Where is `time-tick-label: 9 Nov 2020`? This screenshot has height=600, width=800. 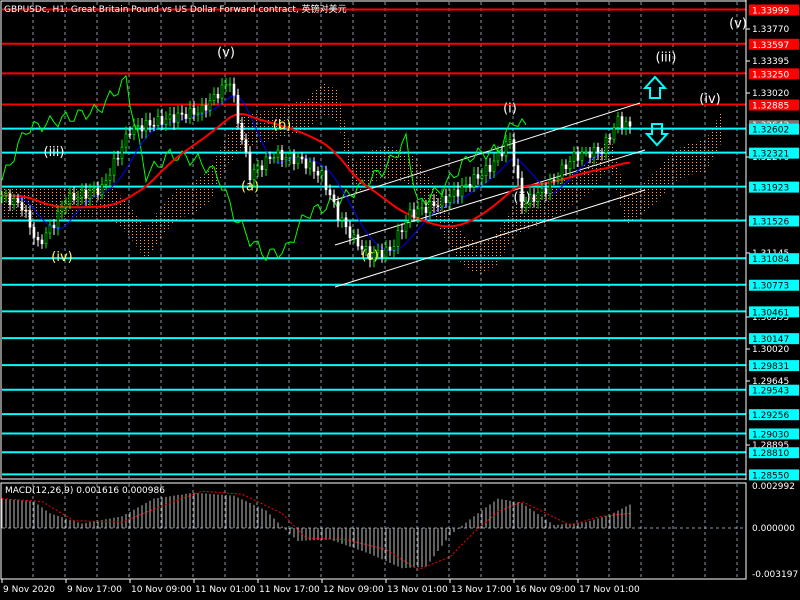
time-tick-label: 9 Nov 2020 is located at coordinates (29, 590).